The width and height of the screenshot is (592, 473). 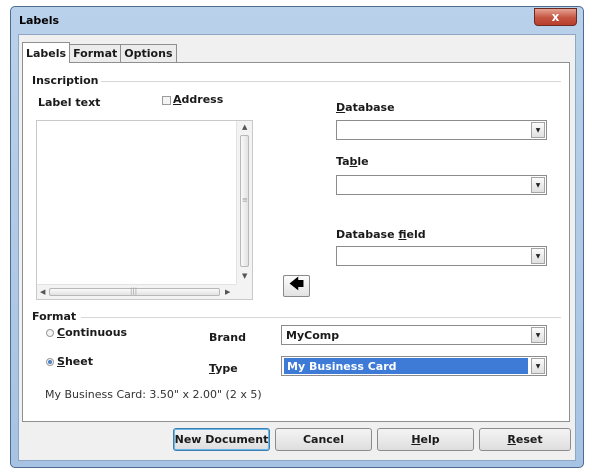 I want to click on table-label: Table, so click(x=352, y=161).